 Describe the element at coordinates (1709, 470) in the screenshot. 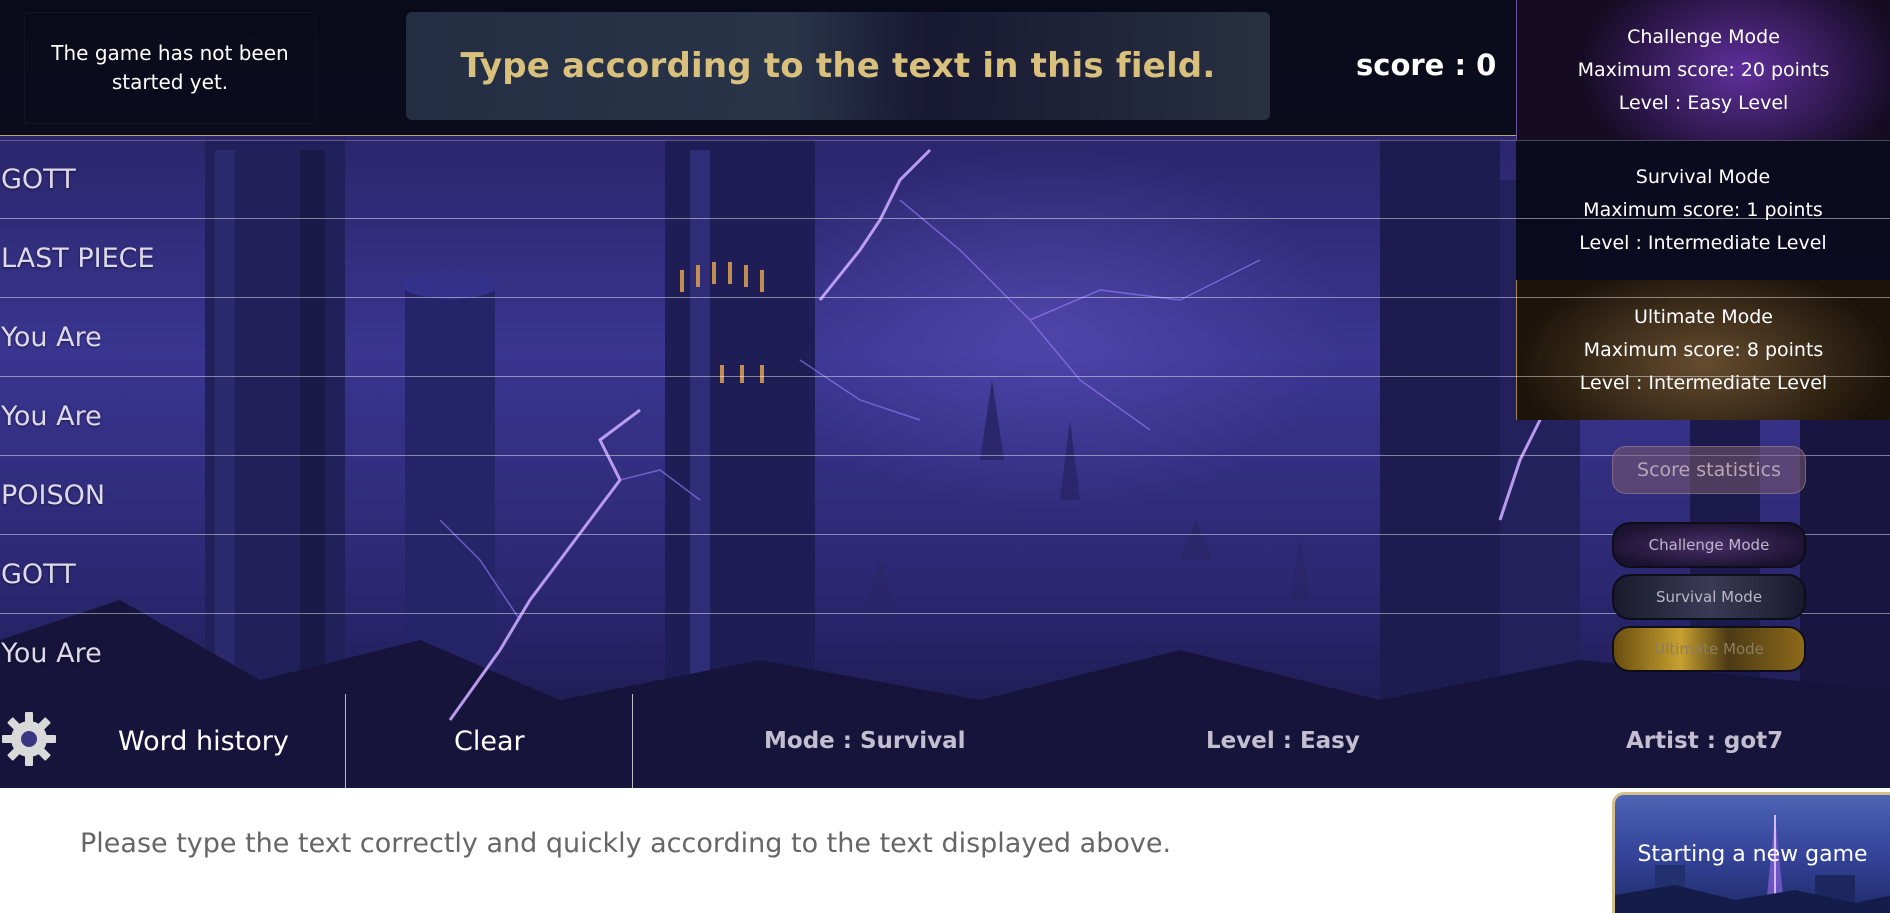

I see `score-statistics-button: Score statistics` at that location.